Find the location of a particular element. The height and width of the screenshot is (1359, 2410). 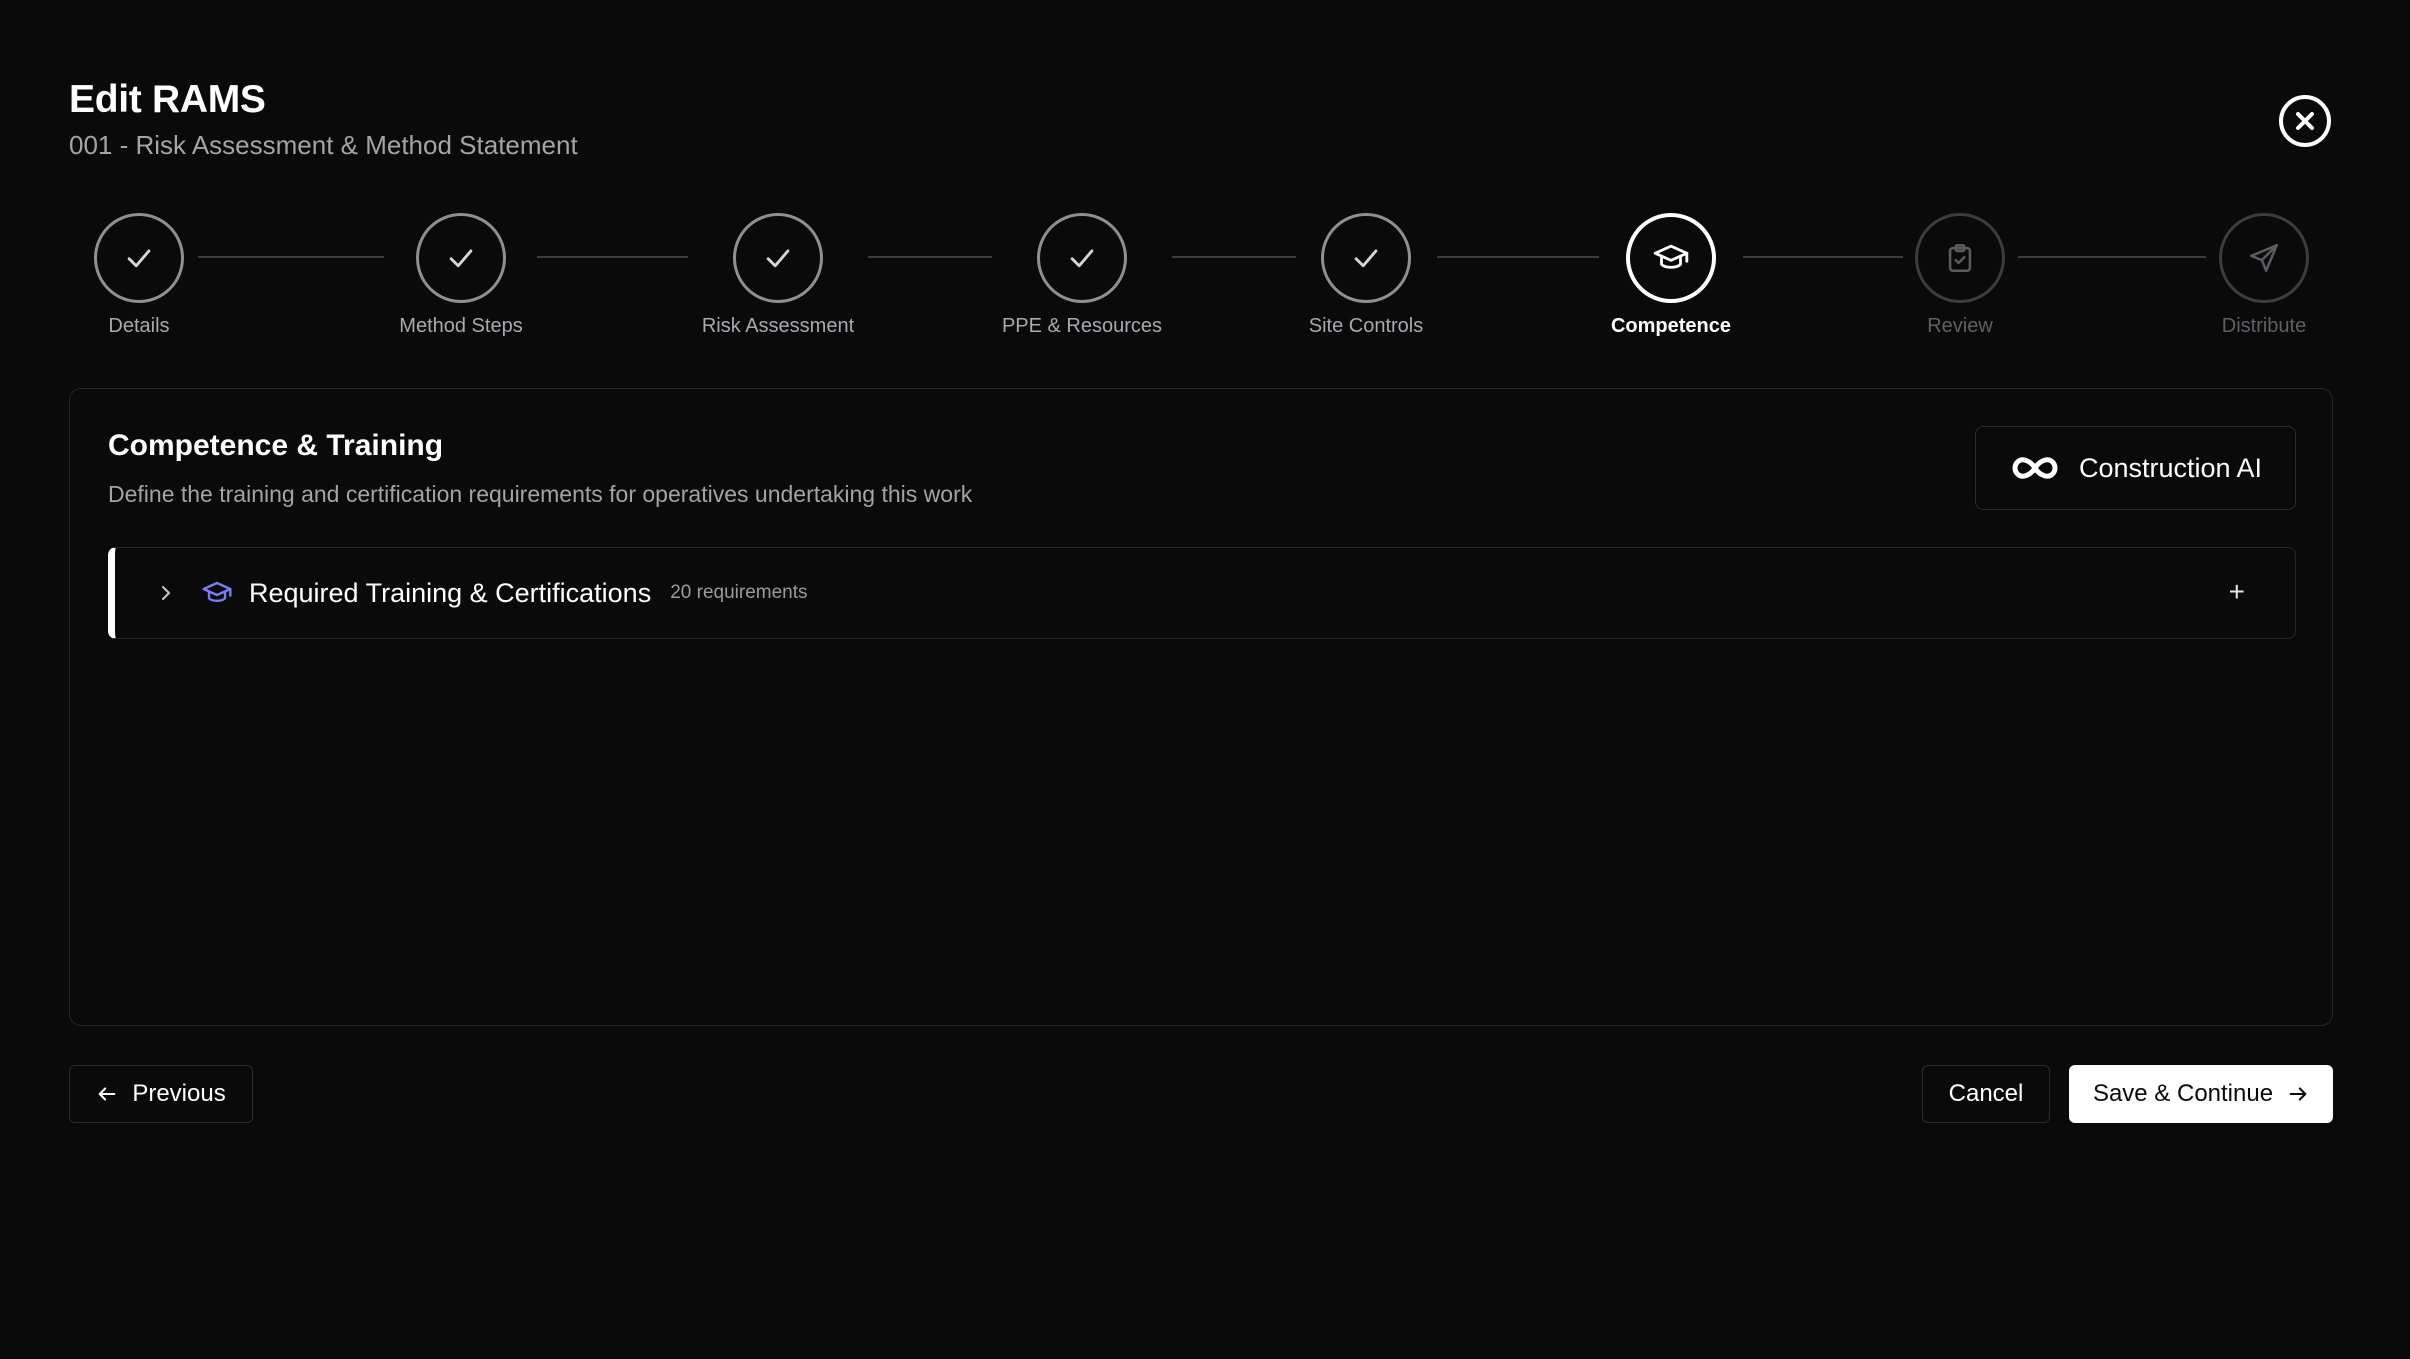

previous-label: Previous is located at coordinates (179, 1093).